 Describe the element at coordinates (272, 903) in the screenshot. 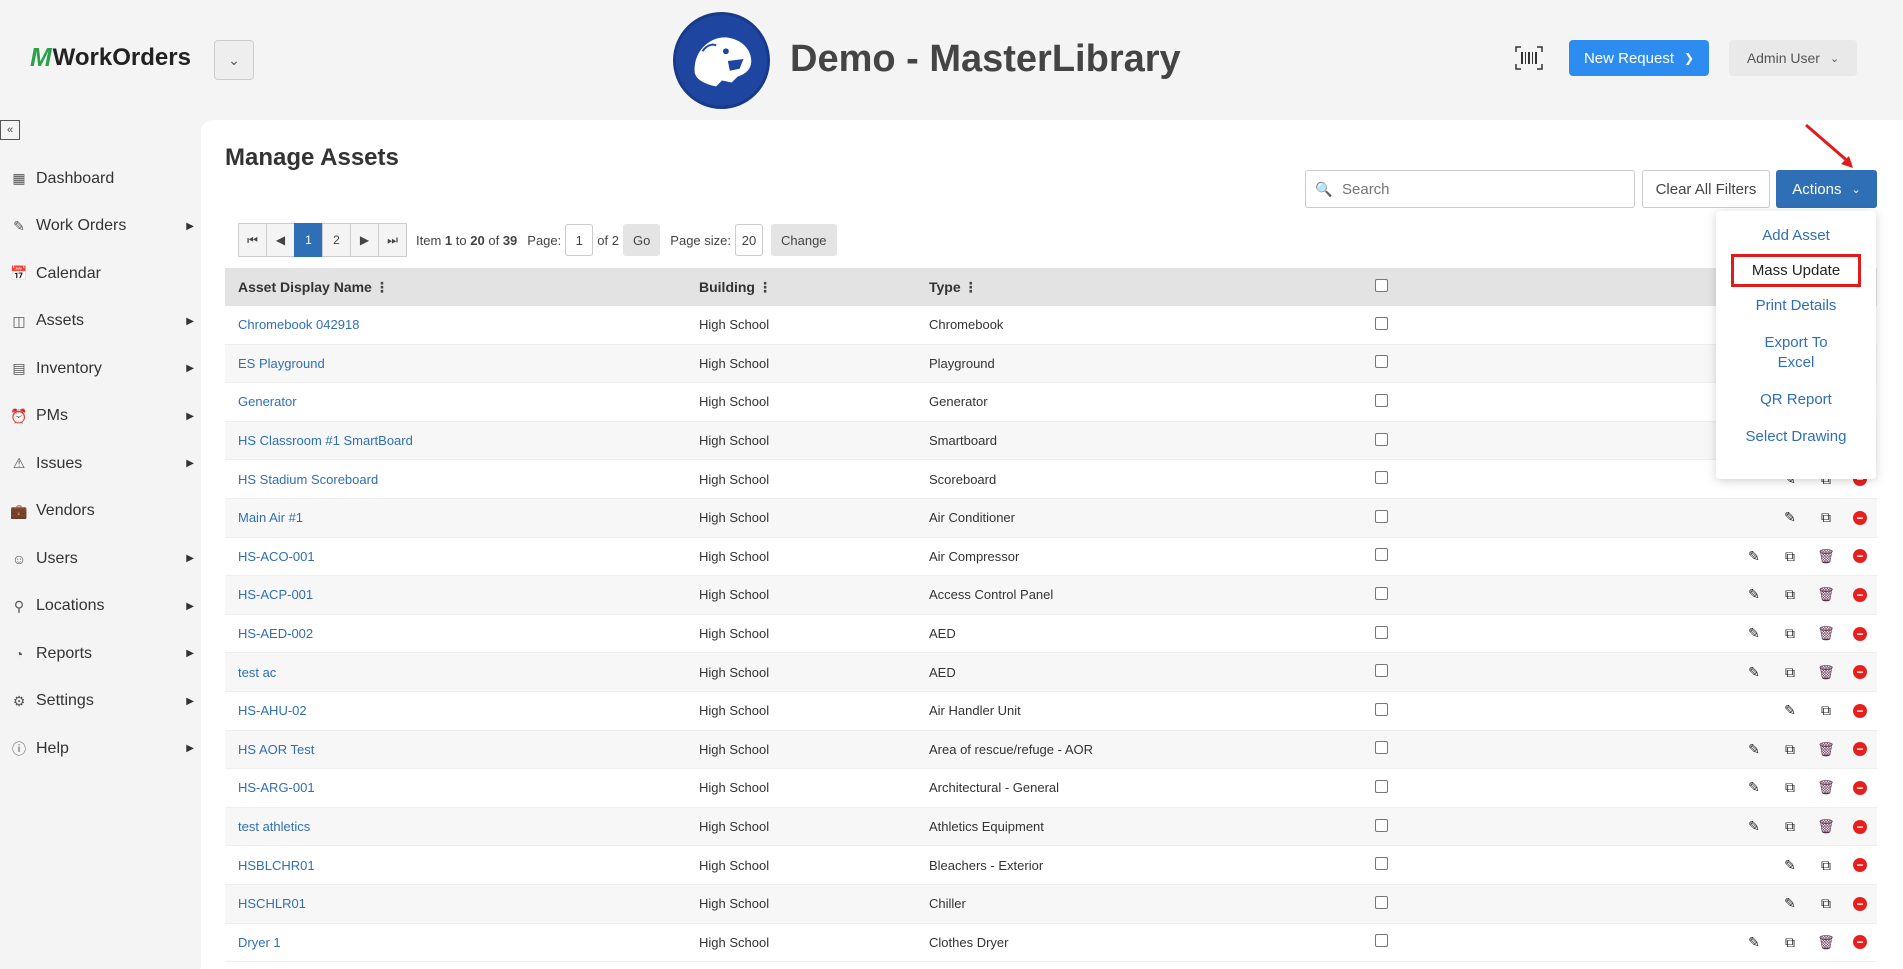

I see `asset-name-link: HSCHLR01` at that location.